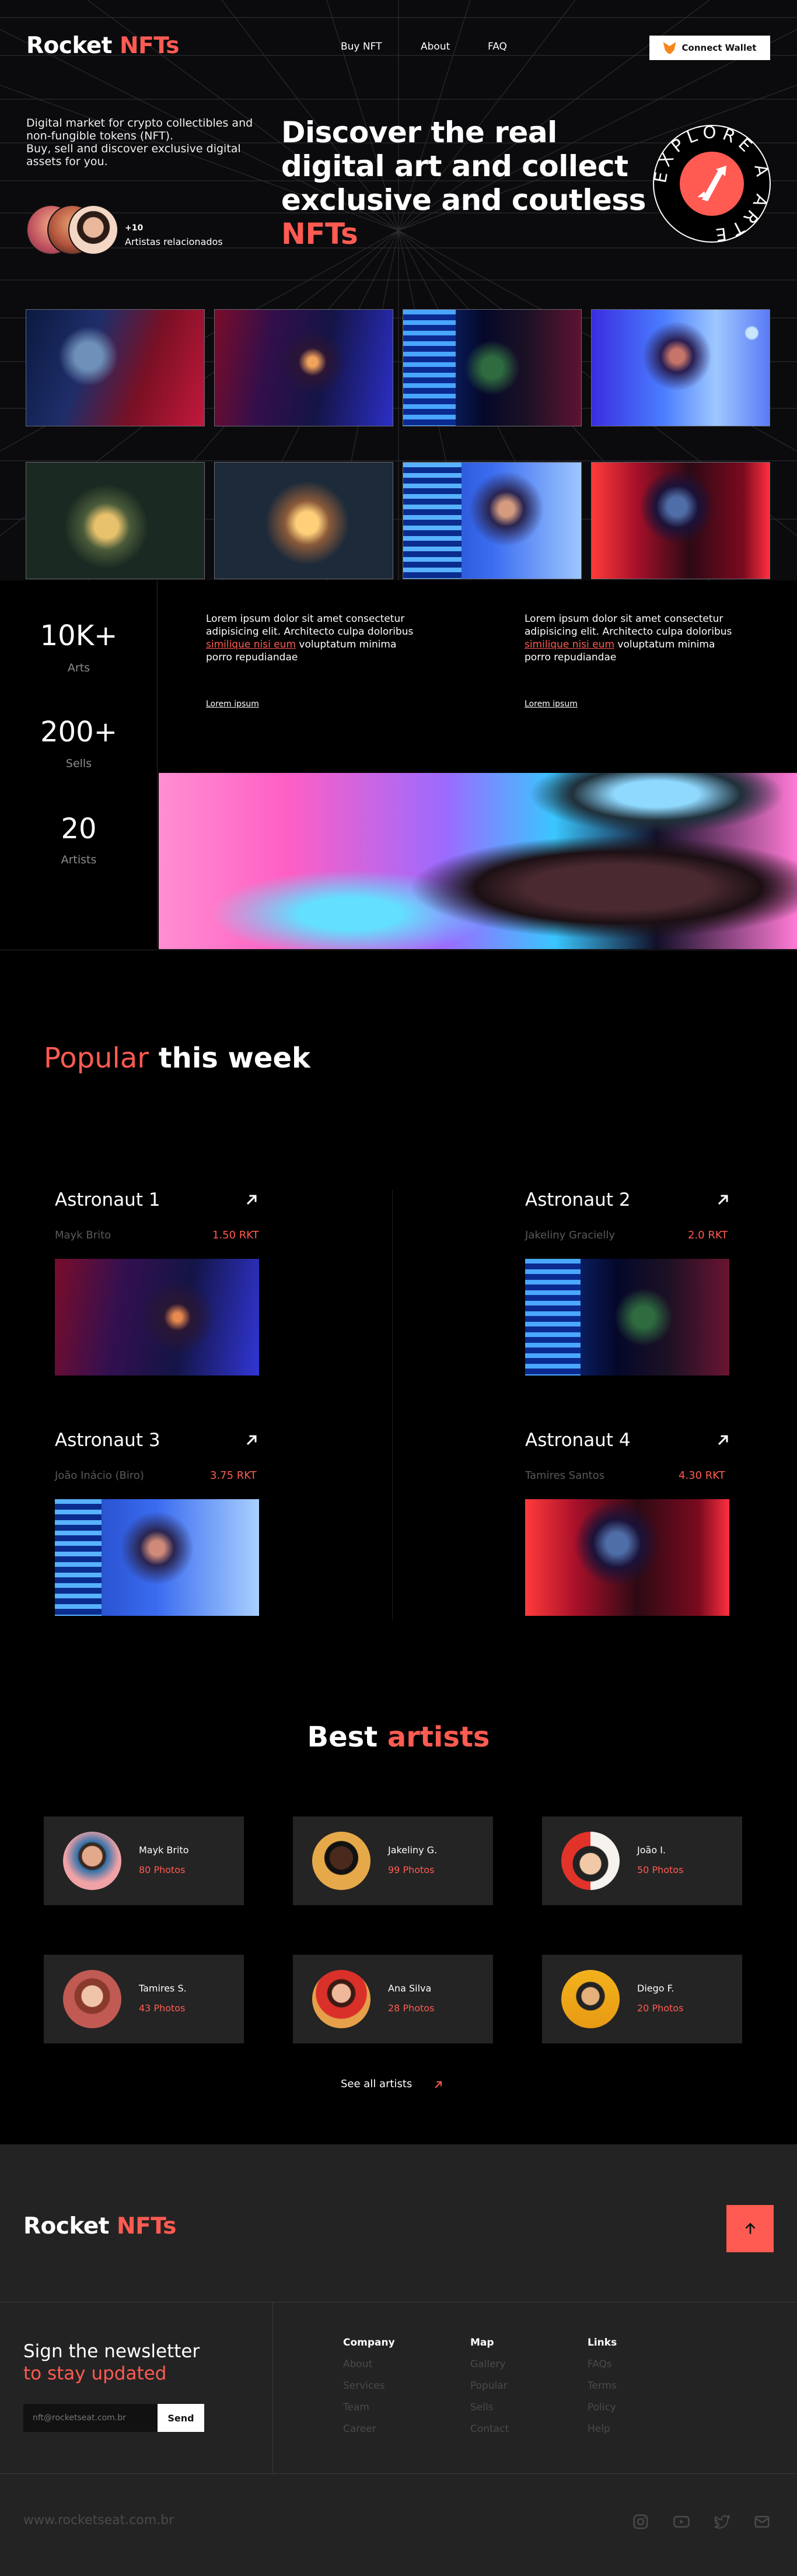  What do you see at coordinates (419, 132) in the screenshot?
I see `headline-line: Discover the real` at bounding box center [419, 132].